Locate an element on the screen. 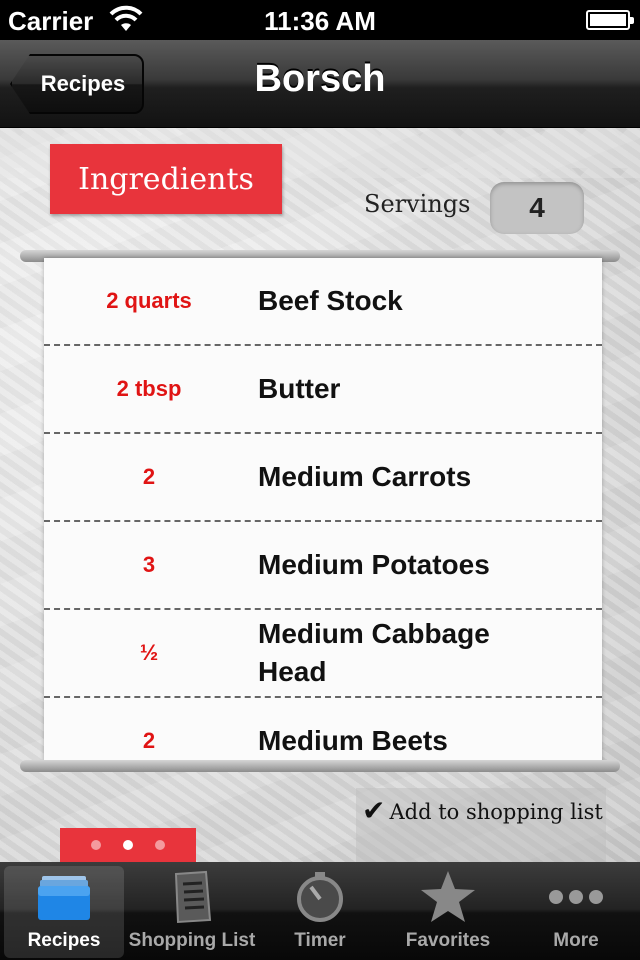 This screenshot has height=960, width=640. tab-label: Recipes is located at coordinates (64, 940).